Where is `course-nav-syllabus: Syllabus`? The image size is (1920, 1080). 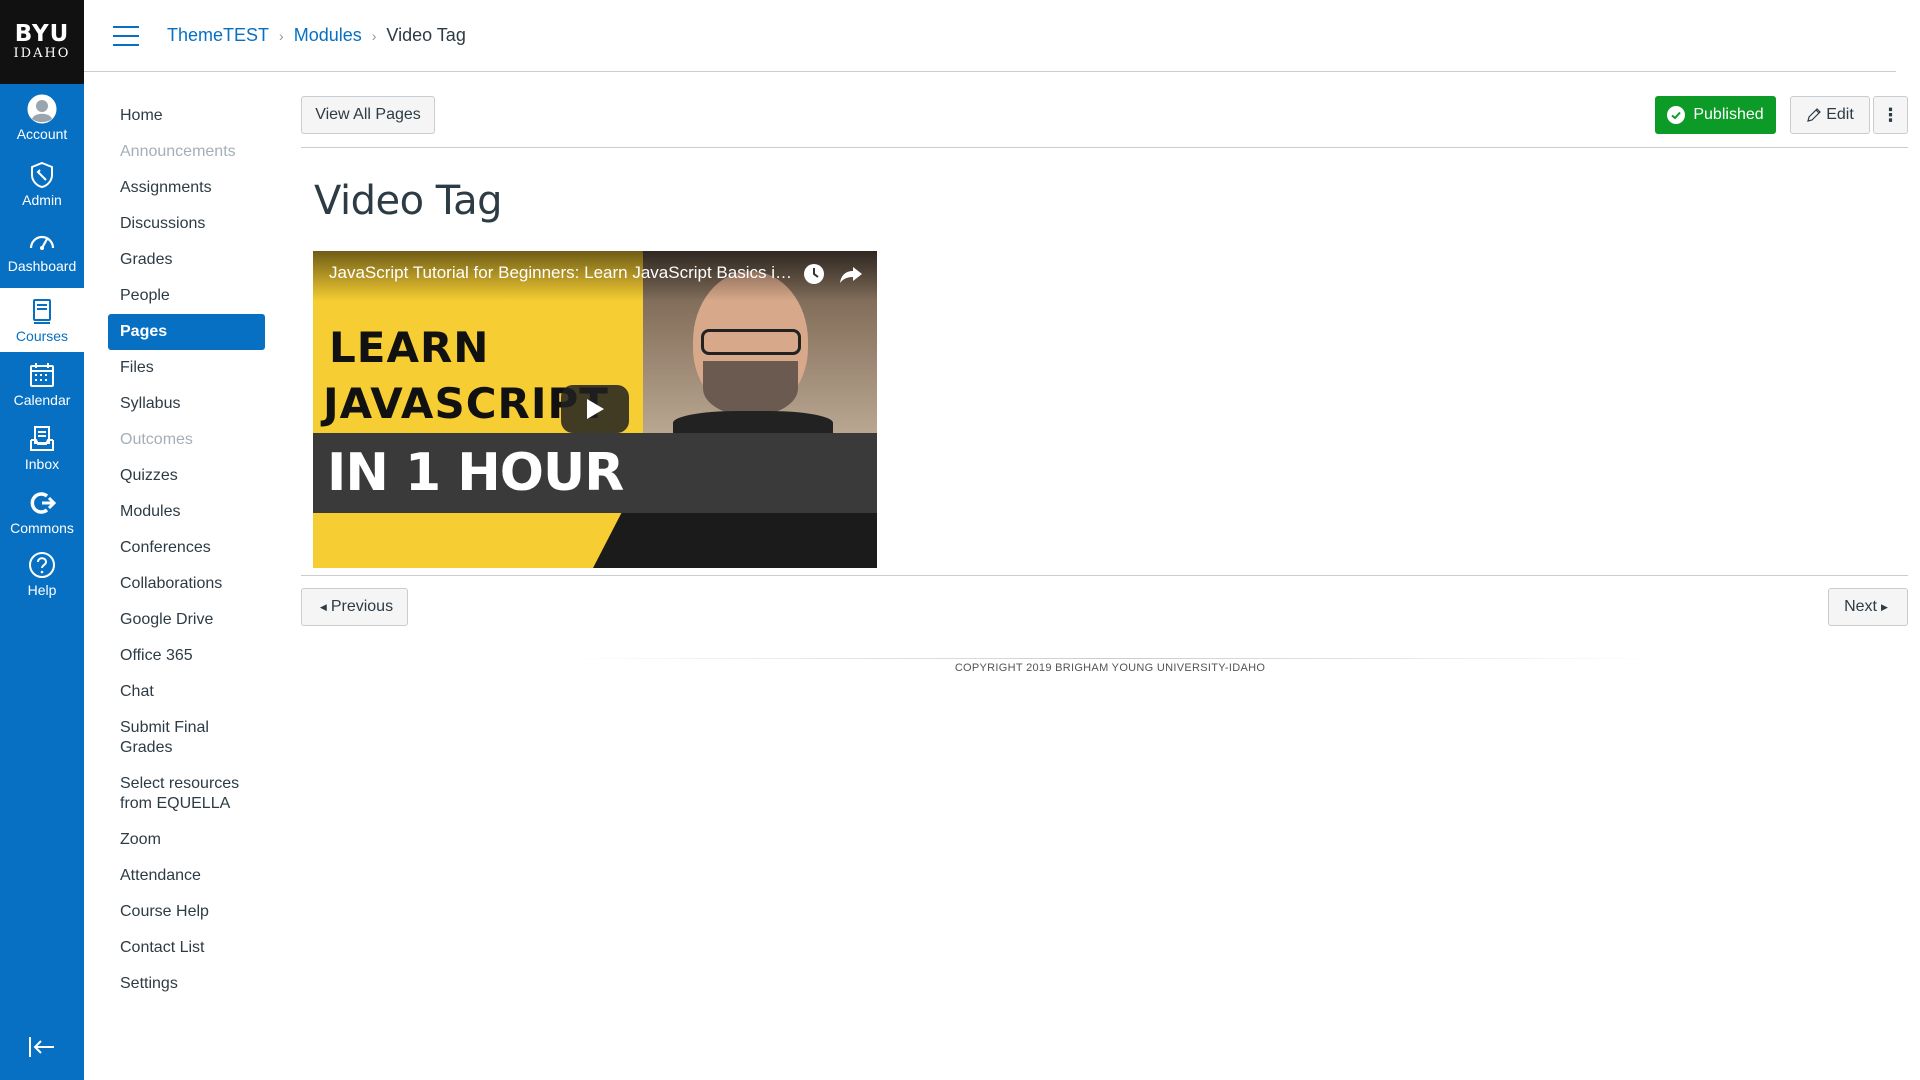
course-nav-syllabus: Syllabus is located at coordinates (186, 404).